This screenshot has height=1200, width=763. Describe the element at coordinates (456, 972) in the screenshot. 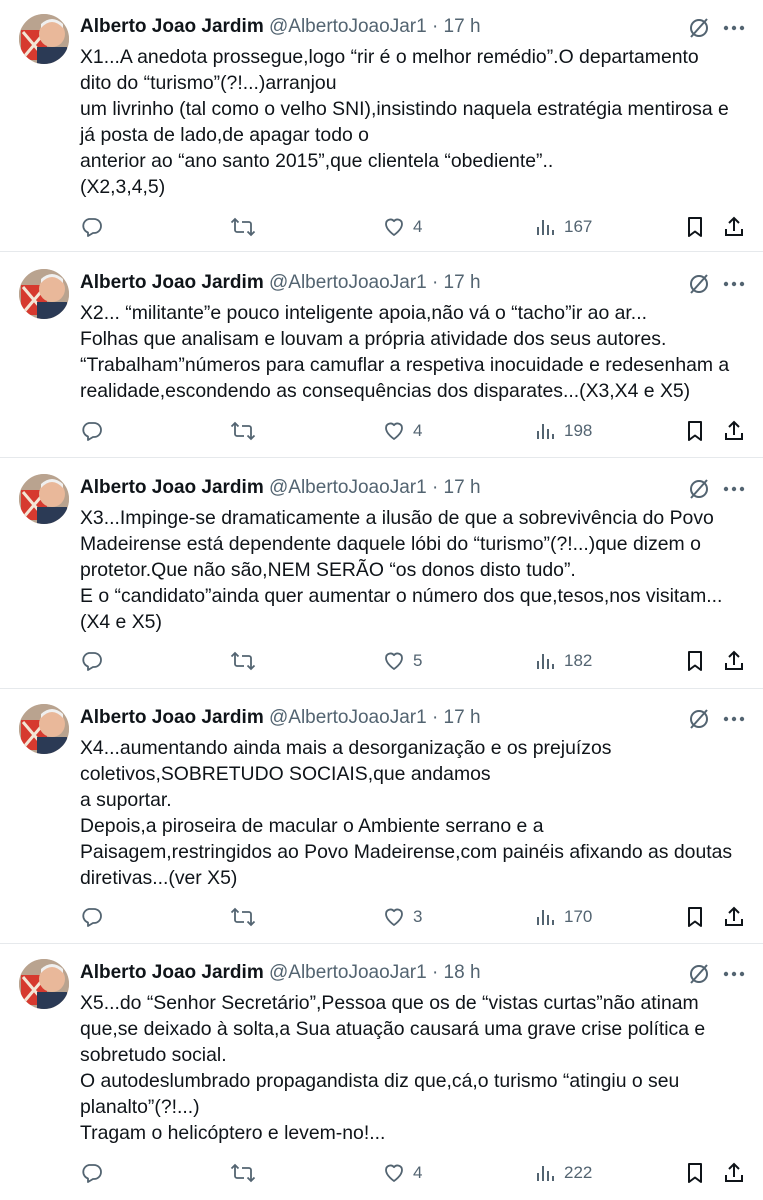

I see `tweet-time: · 18 h` at that location.